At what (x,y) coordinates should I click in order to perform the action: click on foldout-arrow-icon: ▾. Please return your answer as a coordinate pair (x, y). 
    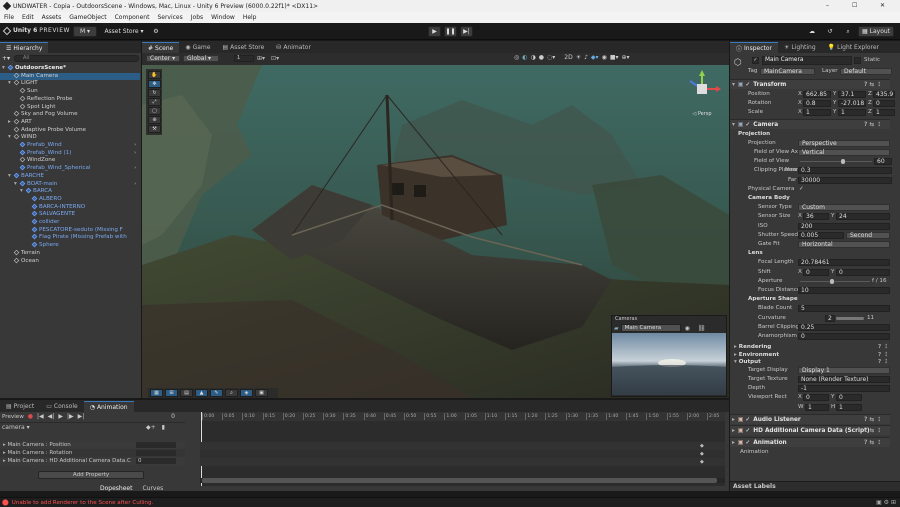
    Looking at the image, I should click on (733, 125).